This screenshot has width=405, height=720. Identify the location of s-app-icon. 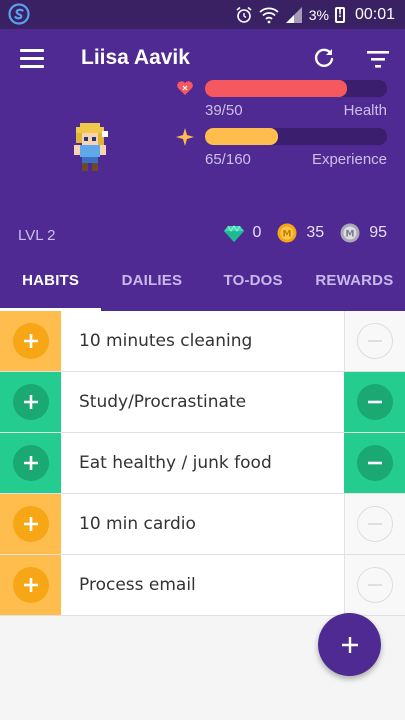
(19, 14).